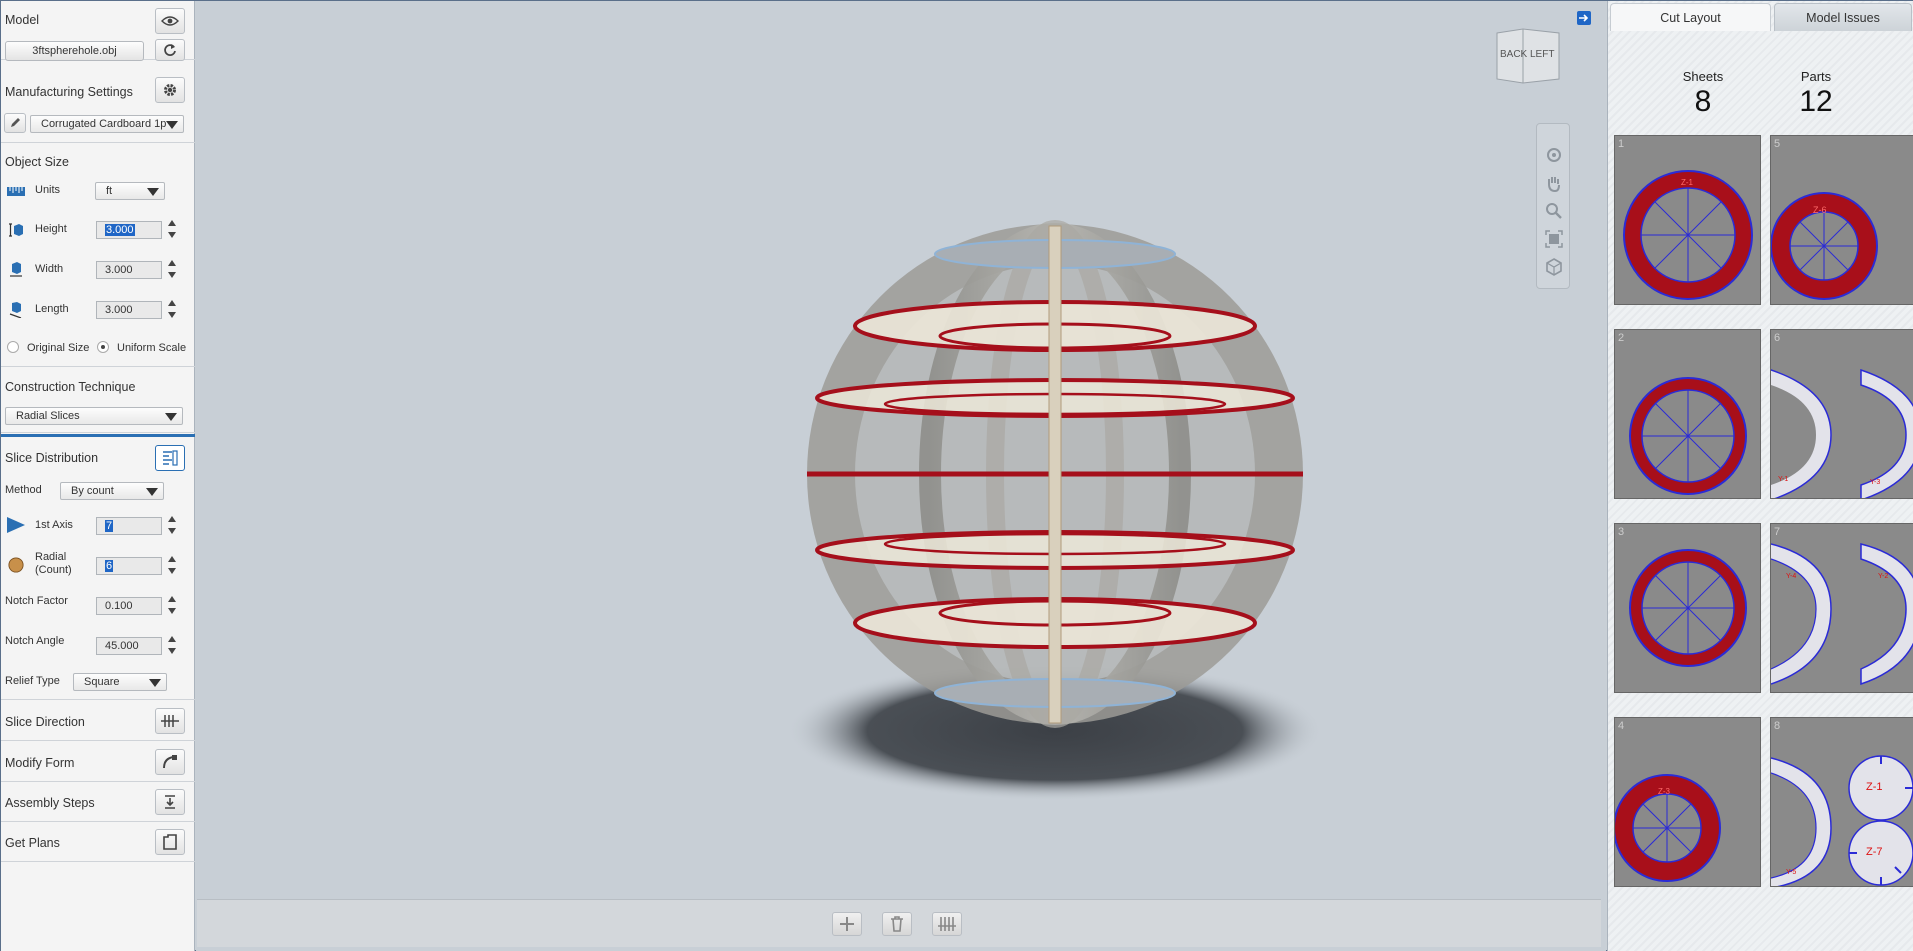 The image size is (1913, 951). What do you see at coordinates (170, 21) in the screenshot?
I see `visibility-button` at bounding box center [170, 21].